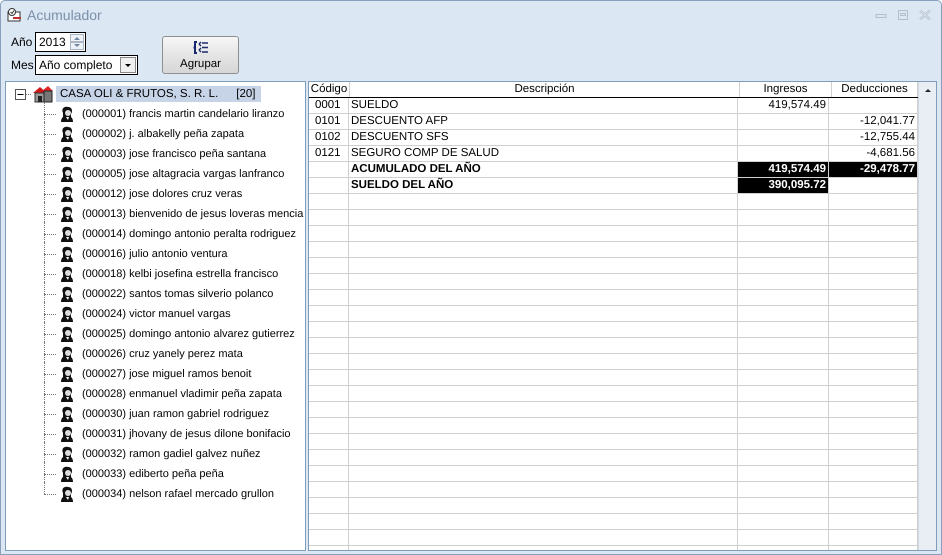 This screenshot has width=942, height=555. I want to click on tree-item: (000003) jose francisco peña santana, so click(174, 154).